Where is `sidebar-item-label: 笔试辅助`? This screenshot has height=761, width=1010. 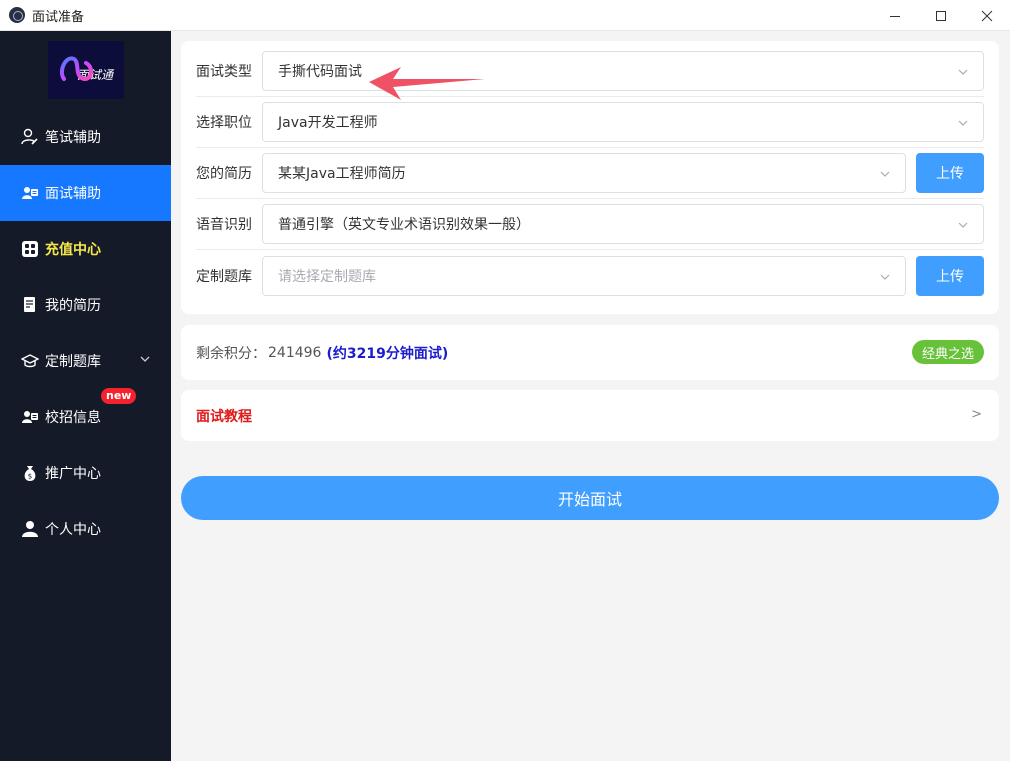
sidebar-item-label: 笔试辅助 is located at coordinates (73, 138).